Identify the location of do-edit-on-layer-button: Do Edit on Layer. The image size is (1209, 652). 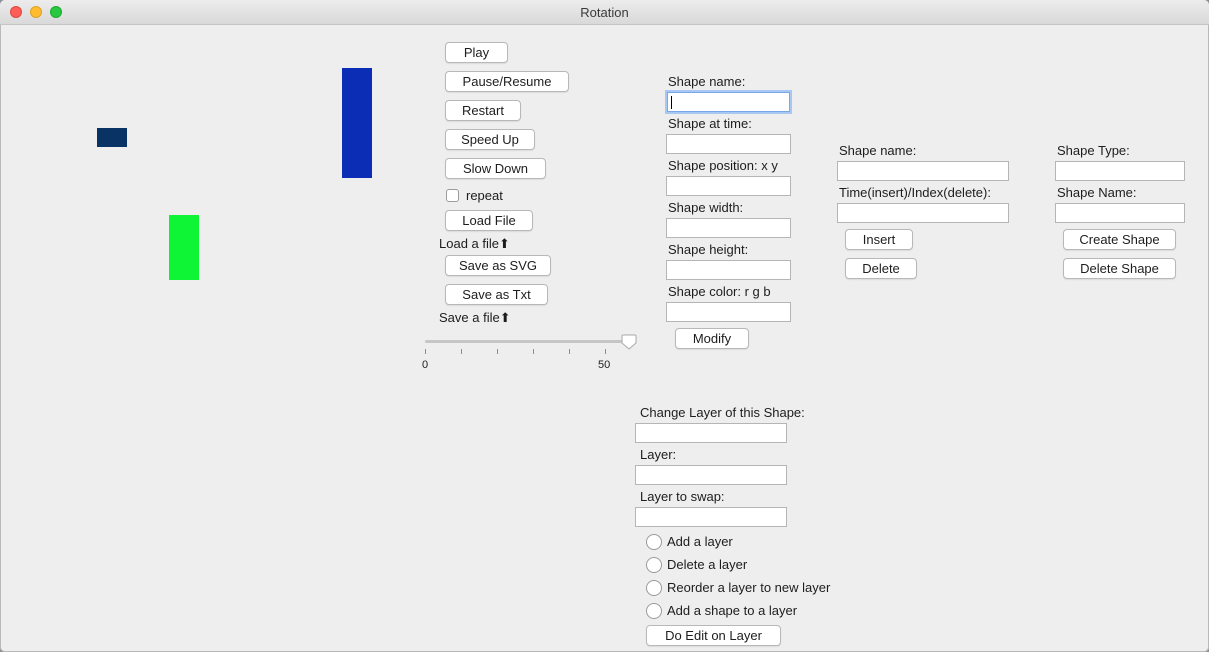
(713, 635).